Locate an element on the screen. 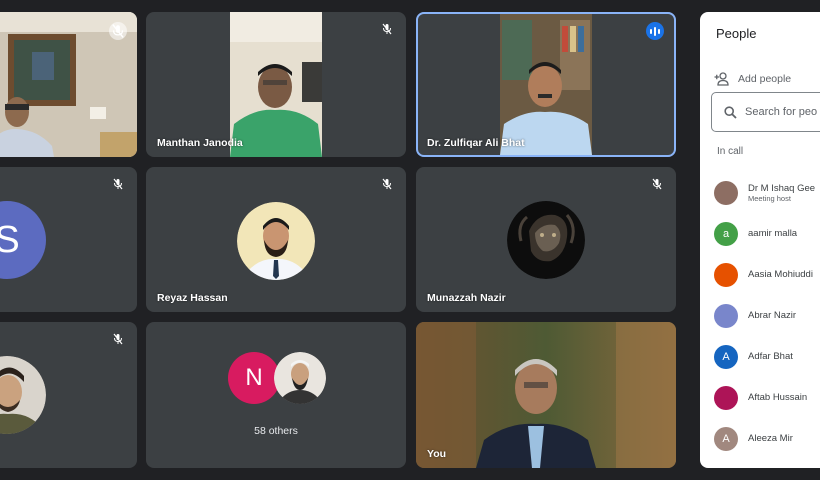  section-heading: In call is located at coordinates (730, 151).